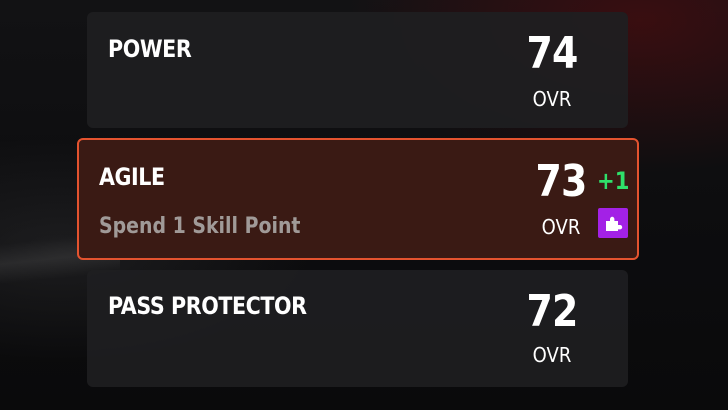 The image size is (728, 410). I want to click on archetype-name: POWER, so click(150, 49).